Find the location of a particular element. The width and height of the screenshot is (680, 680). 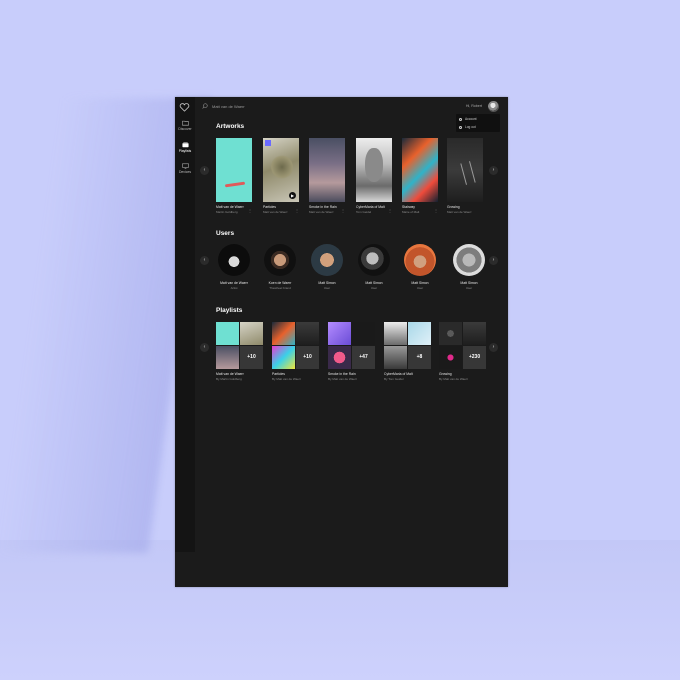

menu-item-label: Account is located at coordinates (471, 119).